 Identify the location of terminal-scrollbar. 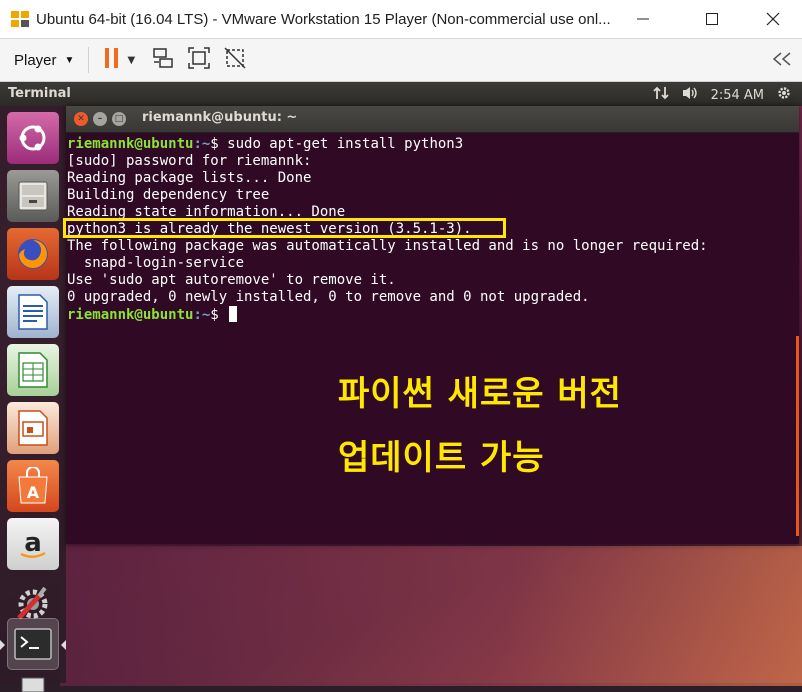
(797, 436).